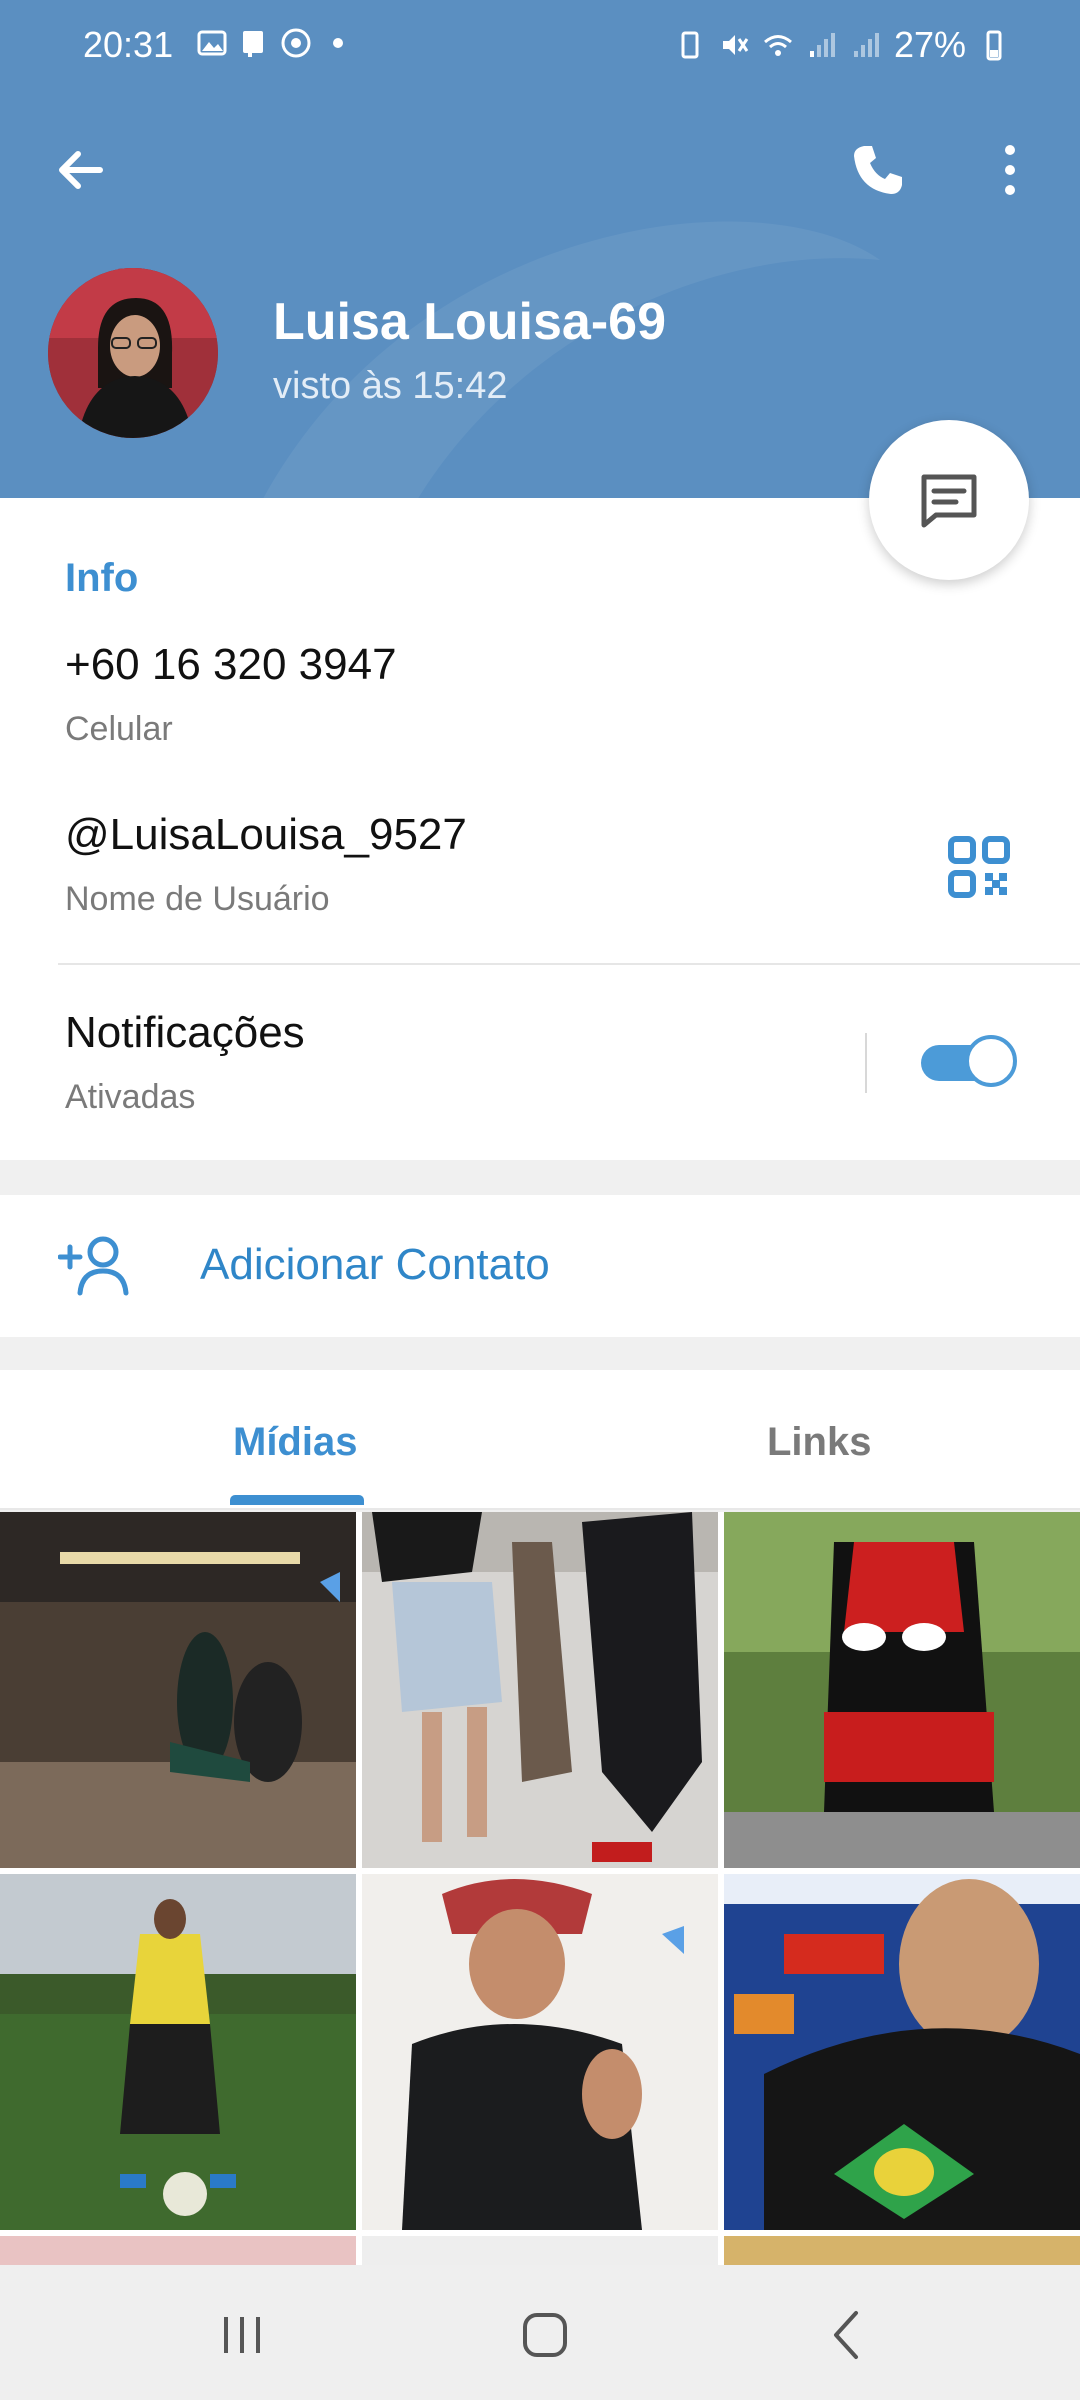  I want to click on last-seen: visto às 15:42, so click(390, 386).